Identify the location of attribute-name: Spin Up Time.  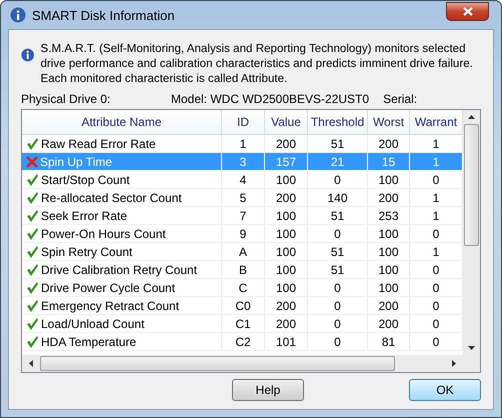
(76, 161).